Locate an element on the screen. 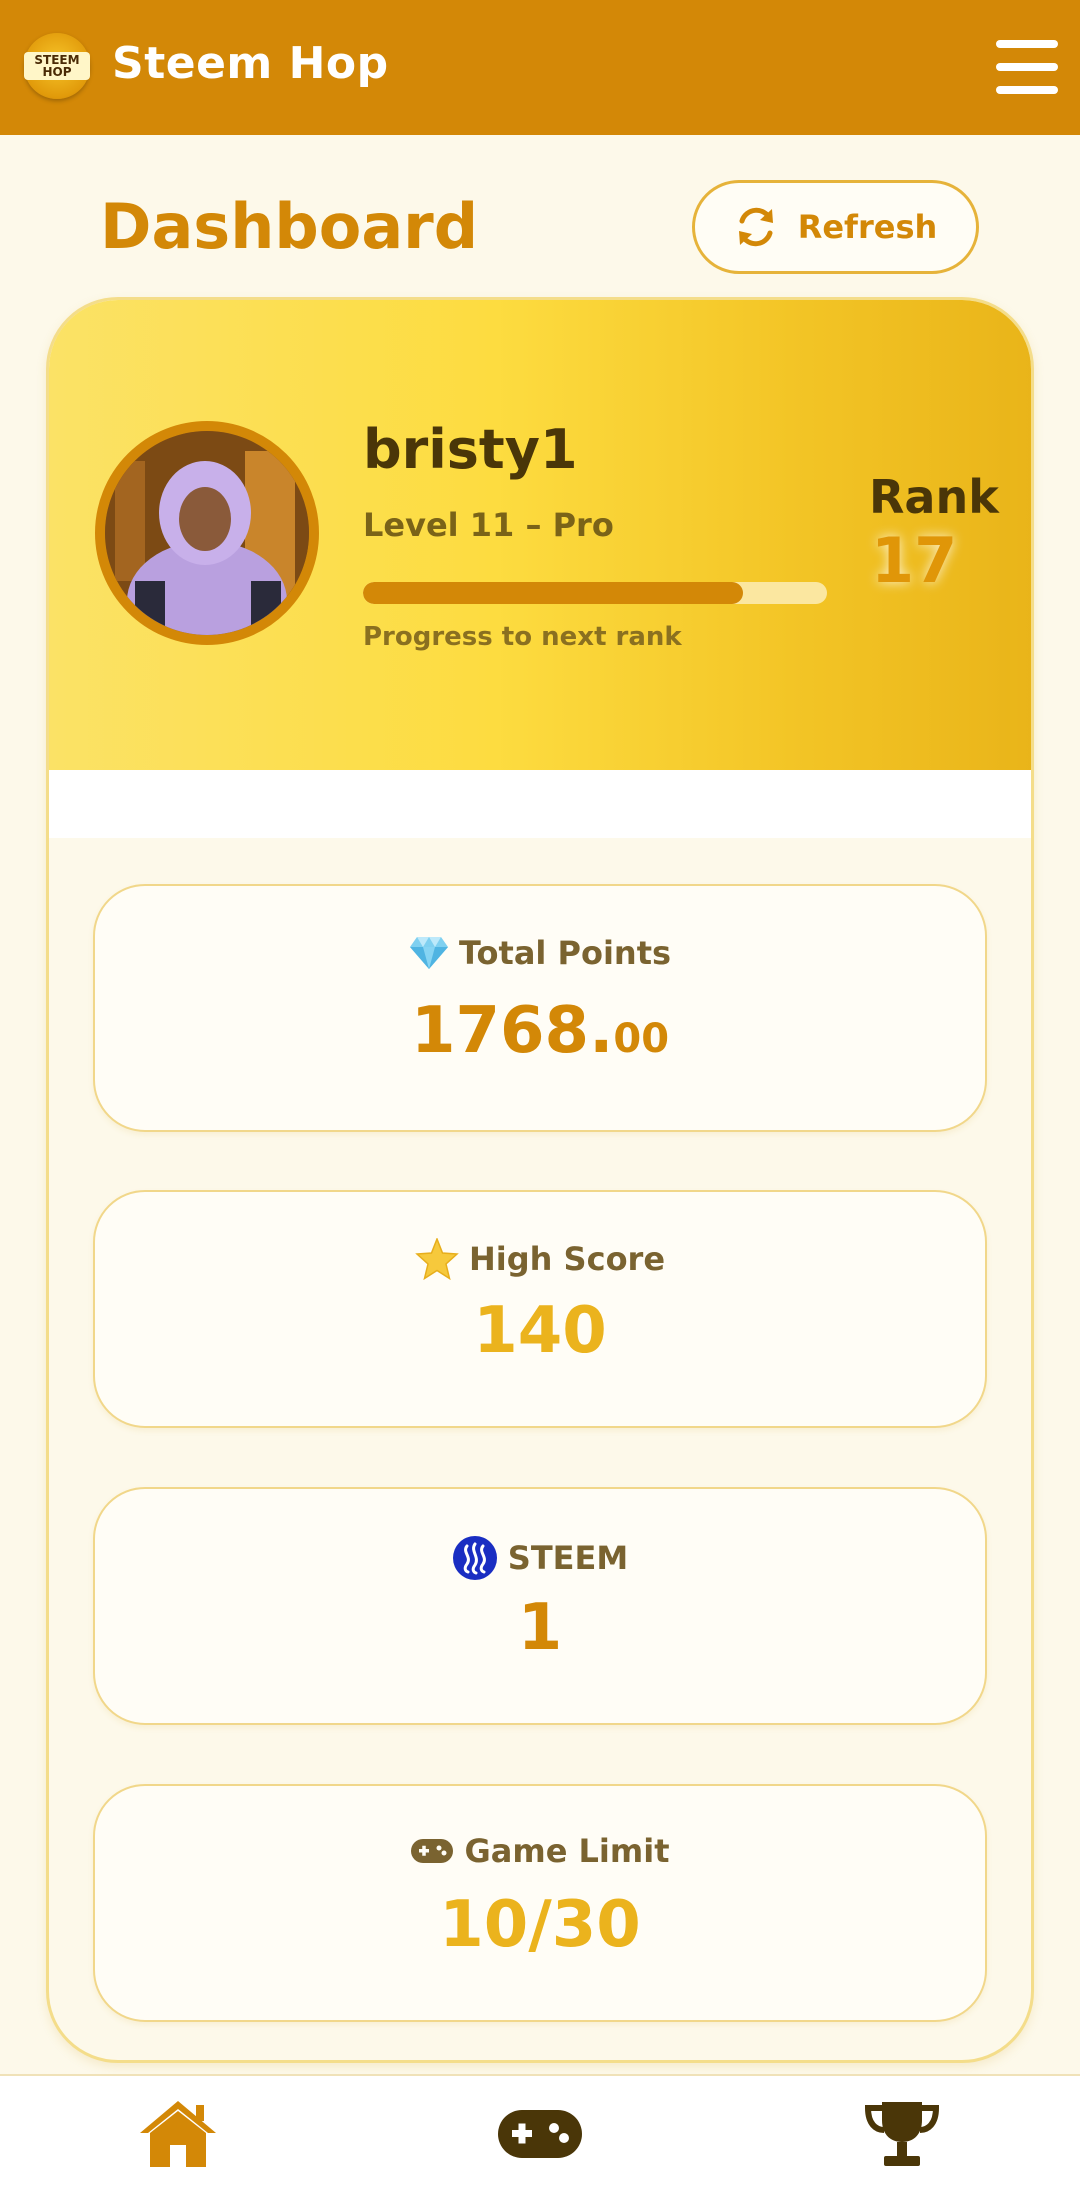 Image resolution: width=1080 pixels, height=2187 pixels. banner-divider is located at coordinates (540, 804).